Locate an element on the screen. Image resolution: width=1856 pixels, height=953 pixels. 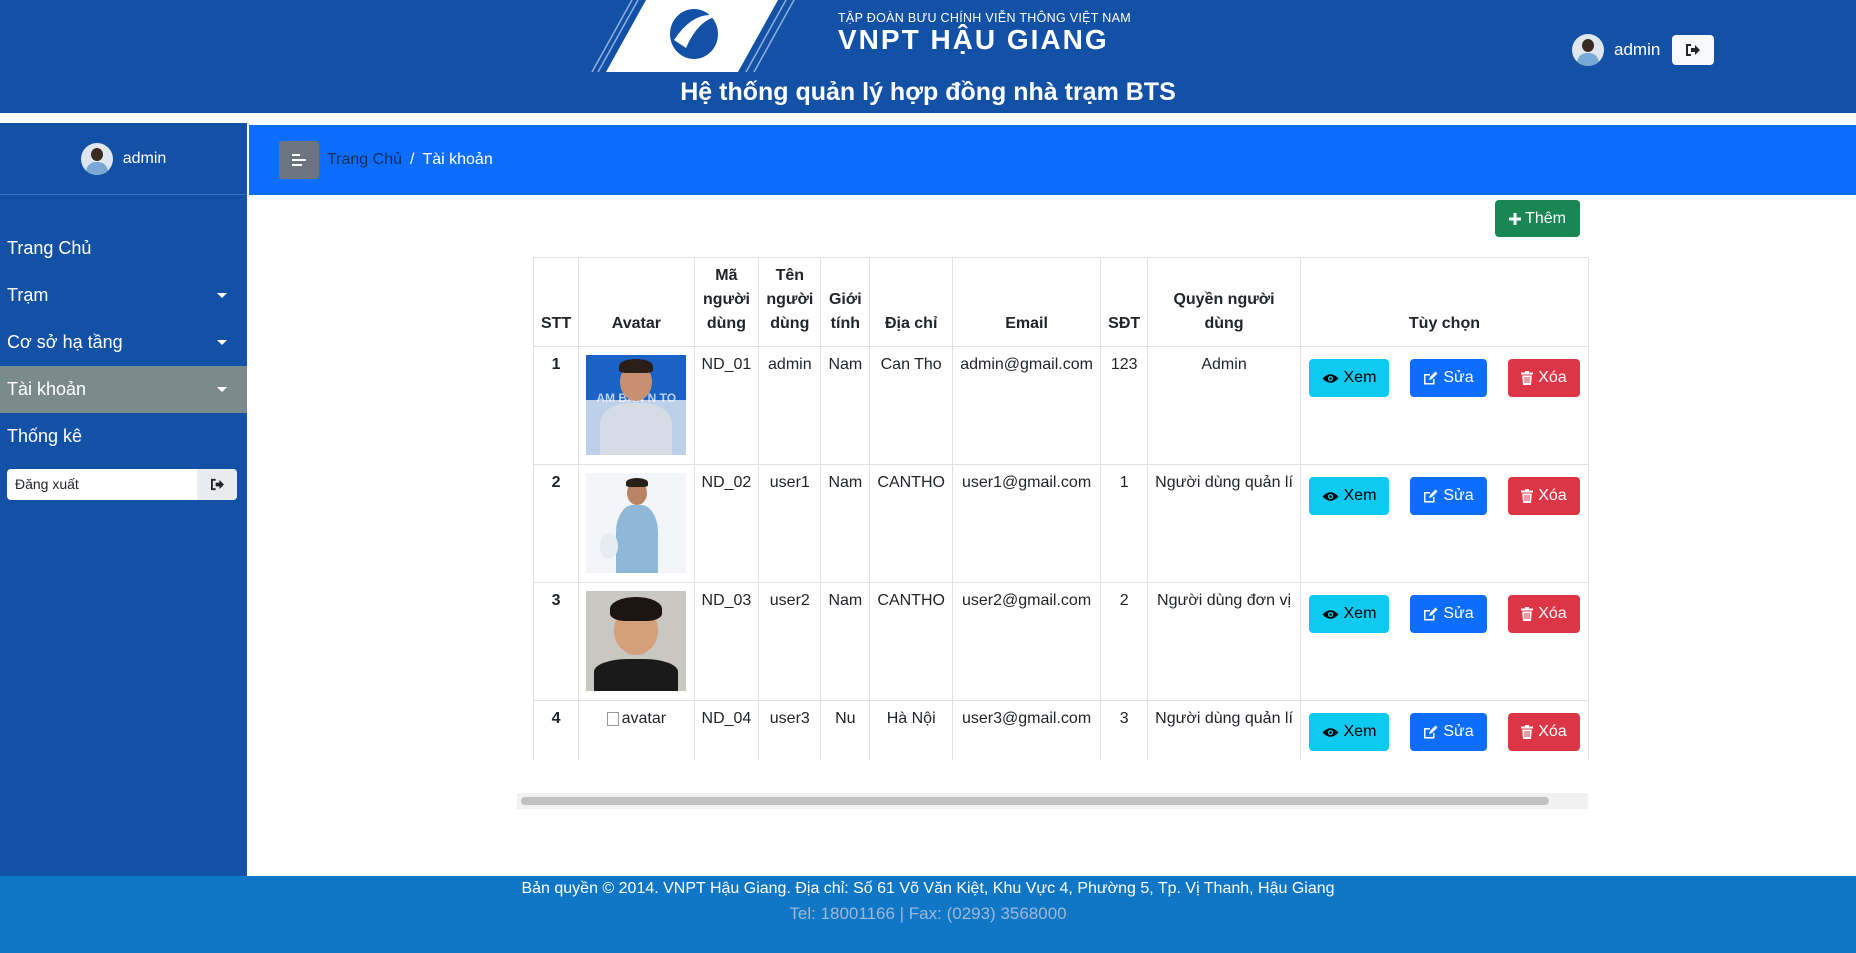
cell-avatar: avatar is located at coordinates (636, 730).